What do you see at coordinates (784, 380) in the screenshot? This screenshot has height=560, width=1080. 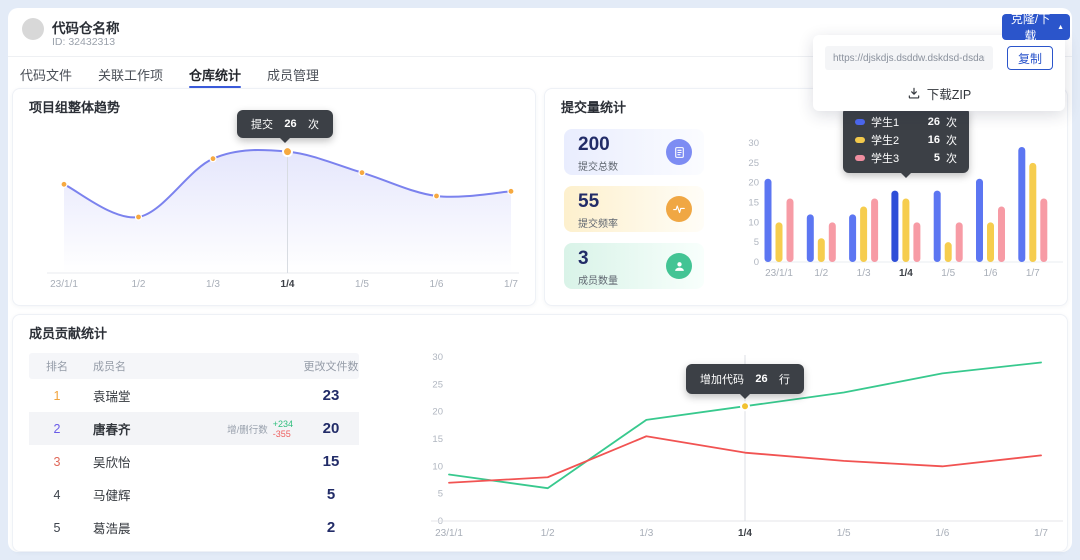 I see `tooltip-unit: 行` at bounding box center [784, 380].